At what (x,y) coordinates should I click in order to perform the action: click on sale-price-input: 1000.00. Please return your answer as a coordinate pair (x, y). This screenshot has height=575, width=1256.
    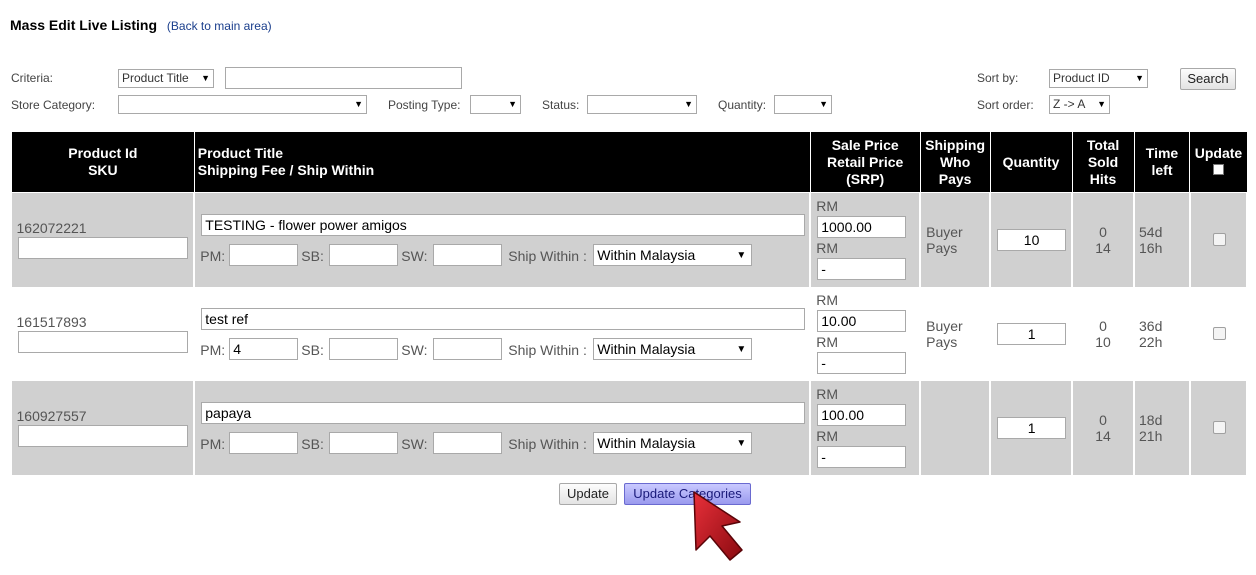
    Looking at the image, I should click on (862, 227).